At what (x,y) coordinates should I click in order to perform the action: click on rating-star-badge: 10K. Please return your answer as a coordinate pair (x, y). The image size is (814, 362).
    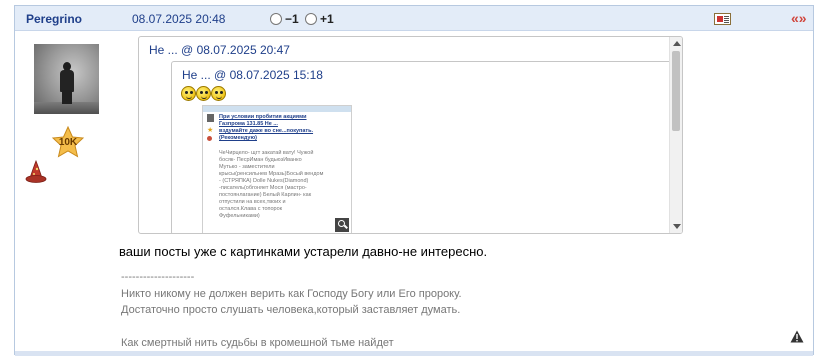
    Looking at the image, I should click on (68, 142).